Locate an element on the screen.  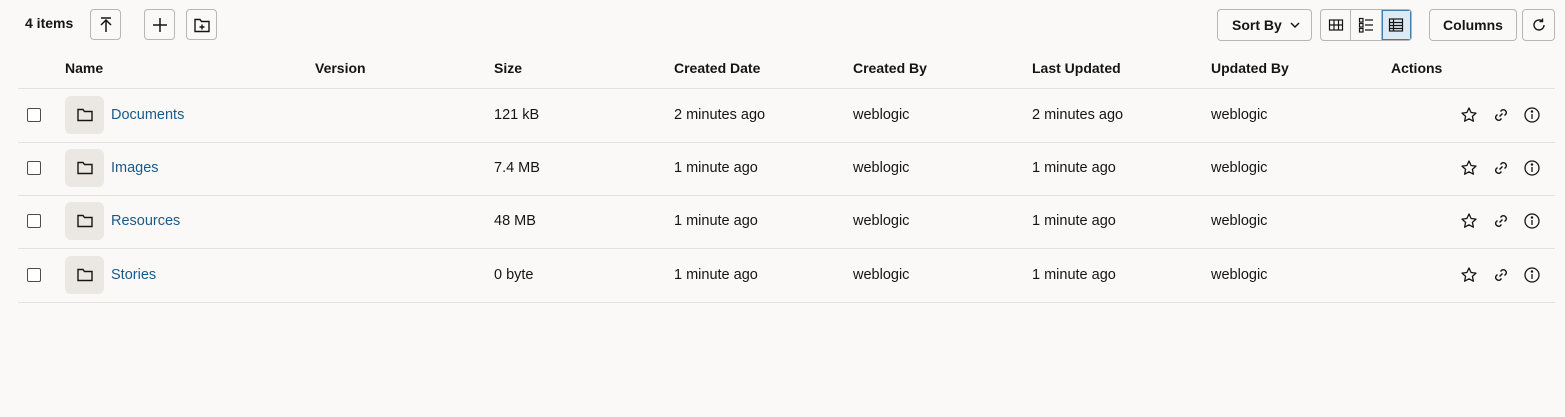
table-view-button is located at coordinates (1396, 25).